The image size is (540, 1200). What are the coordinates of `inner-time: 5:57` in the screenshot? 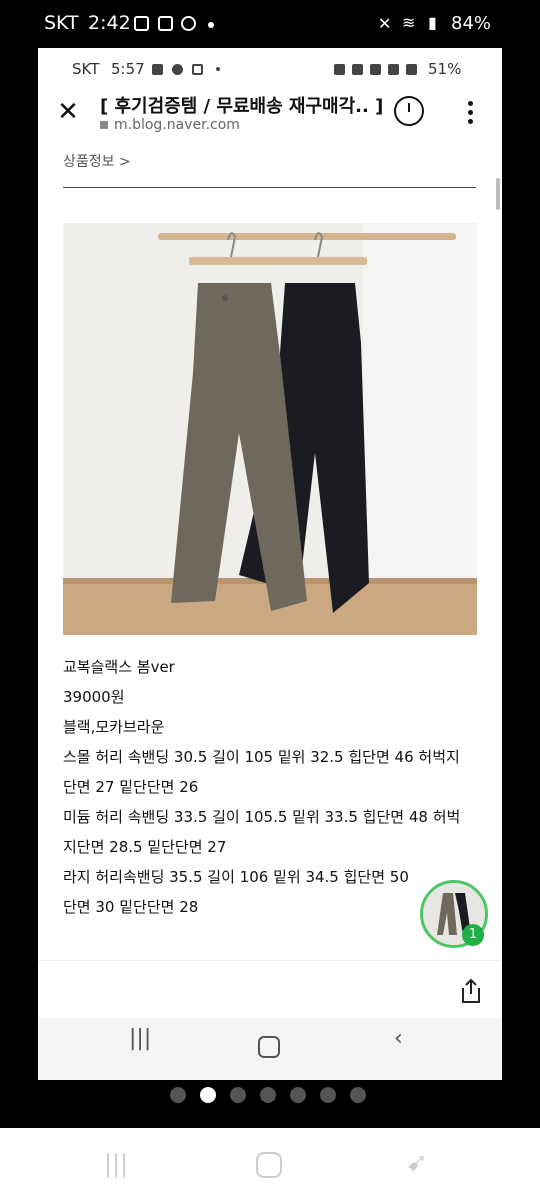 It's located at (128, 69).